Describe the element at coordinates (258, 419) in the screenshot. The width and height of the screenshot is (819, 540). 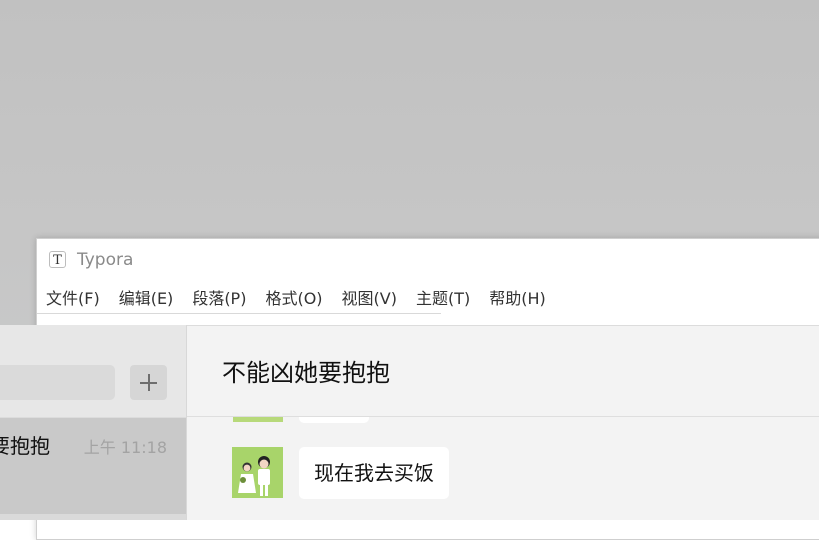
I see `previous-avatar` at that location.